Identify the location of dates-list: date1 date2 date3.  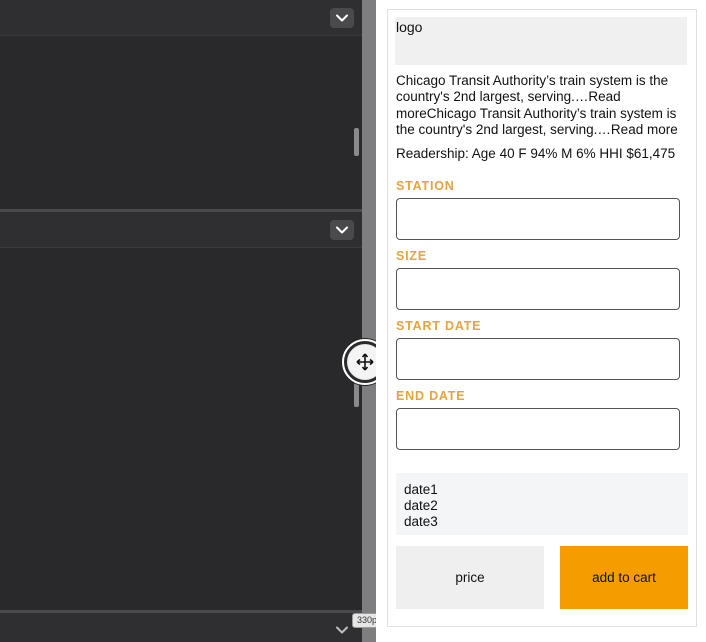
(542, 504).